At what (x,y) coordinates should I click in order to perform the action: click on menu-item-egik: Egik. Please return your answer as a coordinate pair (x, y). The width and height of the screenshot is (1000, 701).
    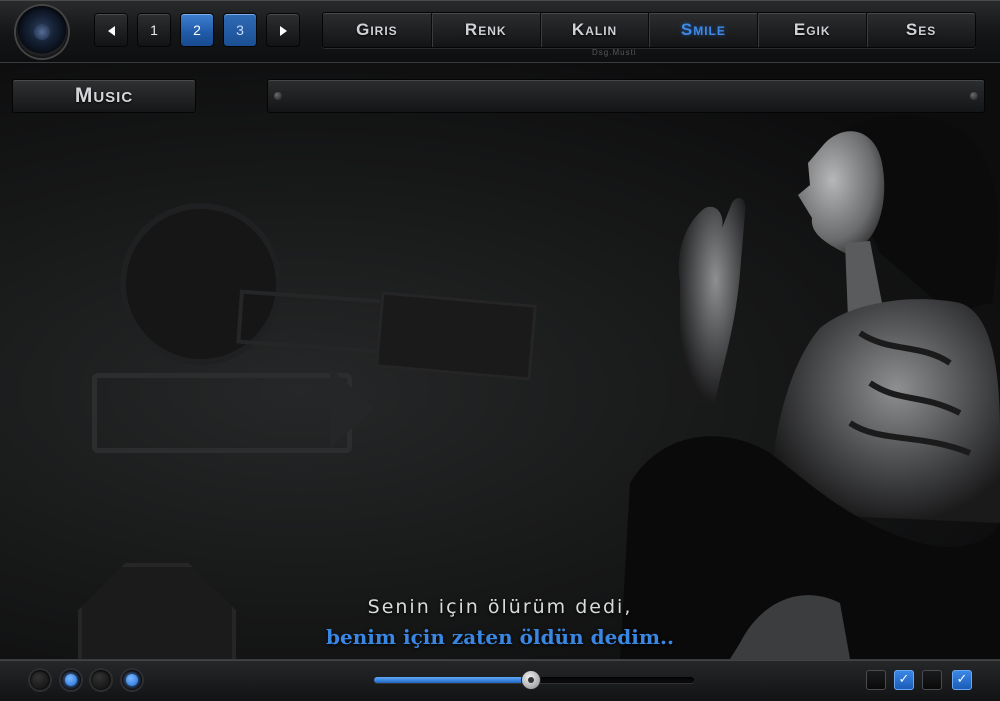
    Looking at the image, I should click on (813, 30).